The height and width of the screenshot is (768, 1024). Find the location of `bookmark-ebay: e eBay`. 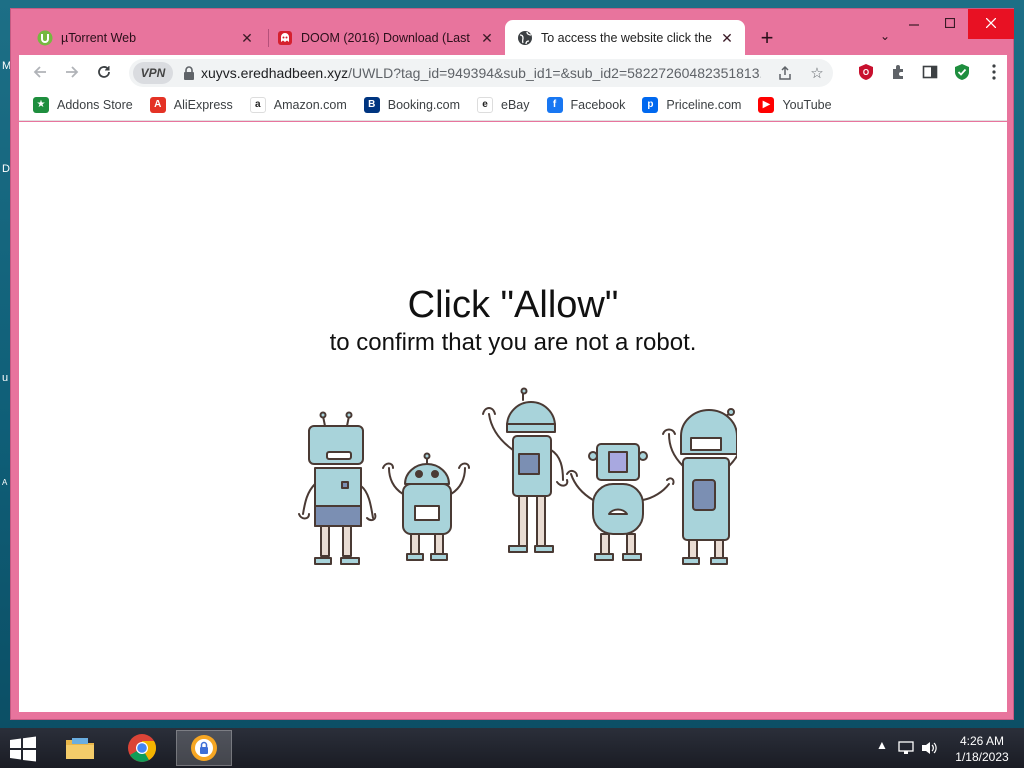

bookmark-ebay: e eBay is located at coordinates (503, 104).